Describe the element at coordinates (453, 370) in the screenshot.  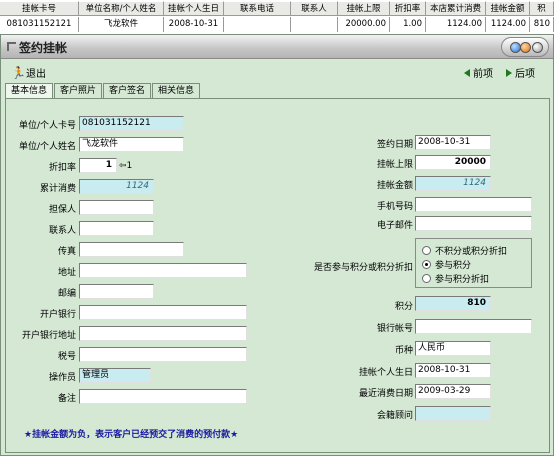
I see `birthday-field: 2008-10-31` at that location.